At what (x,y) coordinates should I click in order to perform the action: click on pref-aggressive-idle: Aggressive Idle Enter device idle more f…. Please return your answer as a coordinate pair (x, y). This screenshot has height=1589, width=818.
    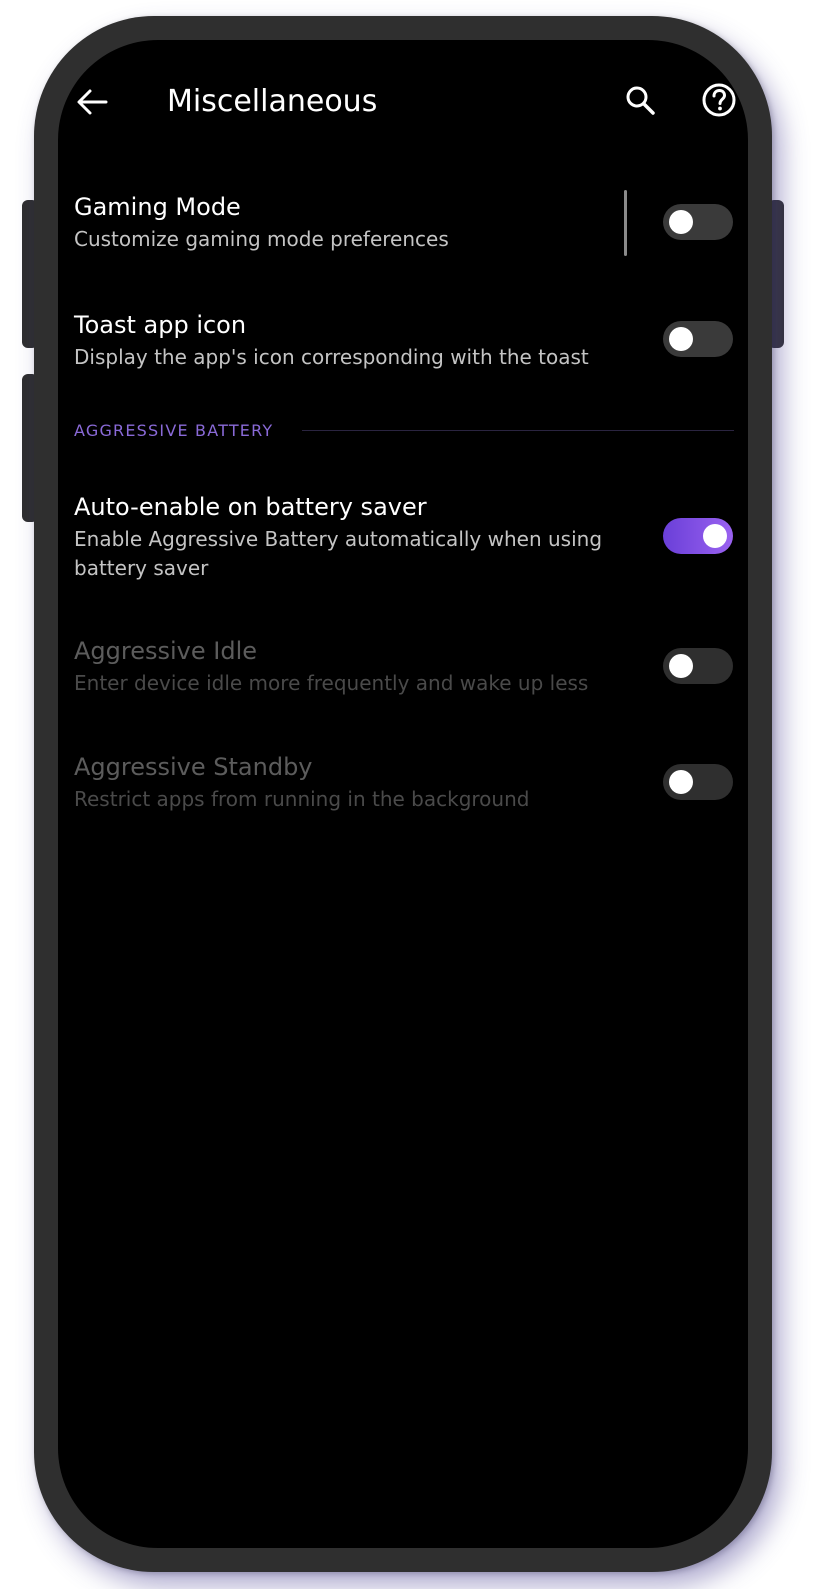
    Looking at the image, I should click on (403, 666).